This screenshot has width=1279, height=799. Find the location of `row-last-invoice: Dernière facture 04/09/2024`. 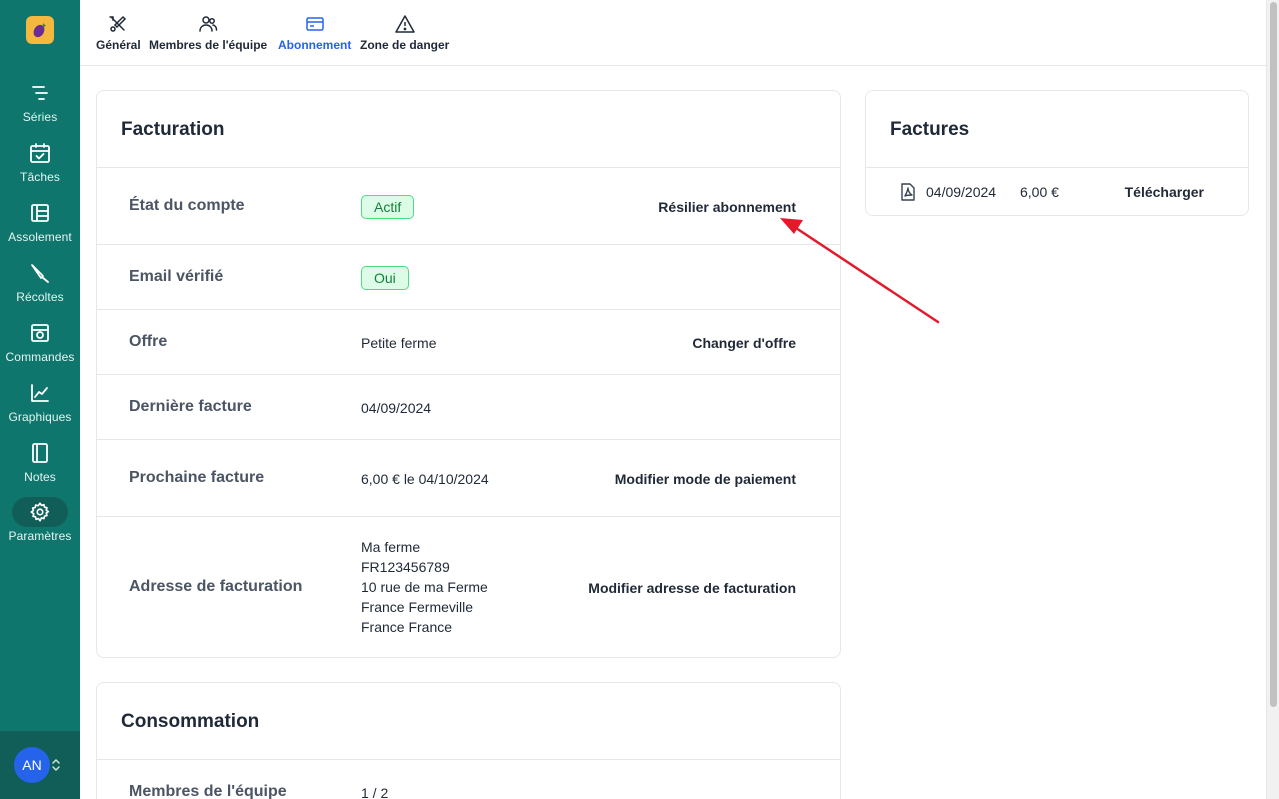

row-last-invoice: Dernière facture 04/09/2024 is located at coordinates (468, 406).